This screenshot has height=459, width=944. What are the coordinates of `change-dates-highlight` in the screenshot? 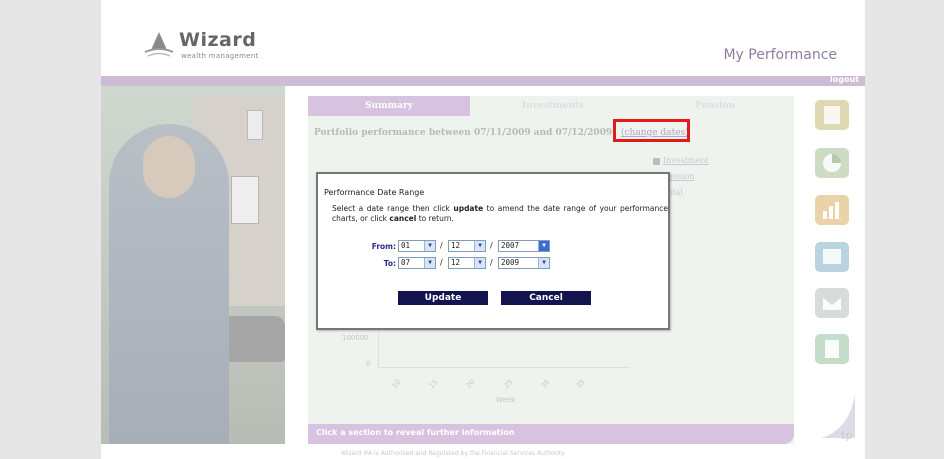 It's located at (651, 130).